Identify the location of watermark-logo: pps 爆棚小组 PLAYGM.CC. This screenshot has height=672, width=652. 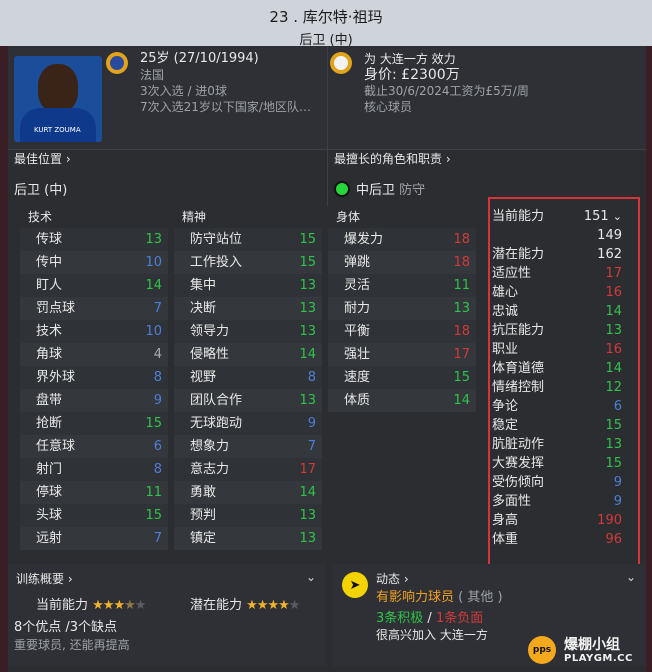
(587, 651).